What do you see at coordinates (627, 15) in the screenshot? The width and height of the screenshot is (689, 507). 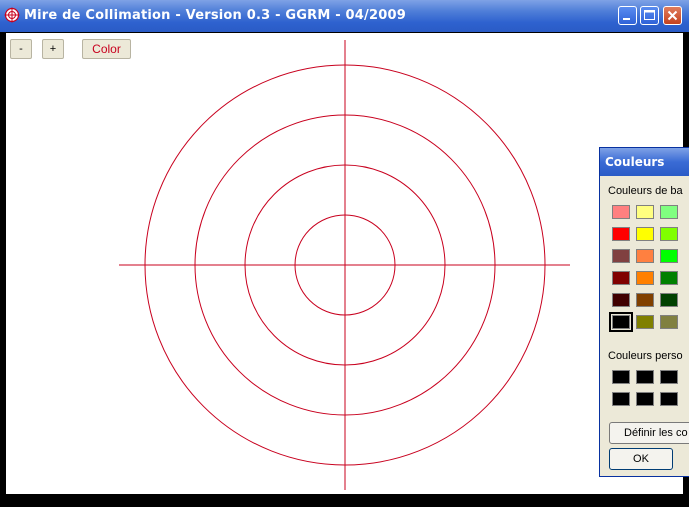 I see `minimize-button` at bounding box center [627, 15].